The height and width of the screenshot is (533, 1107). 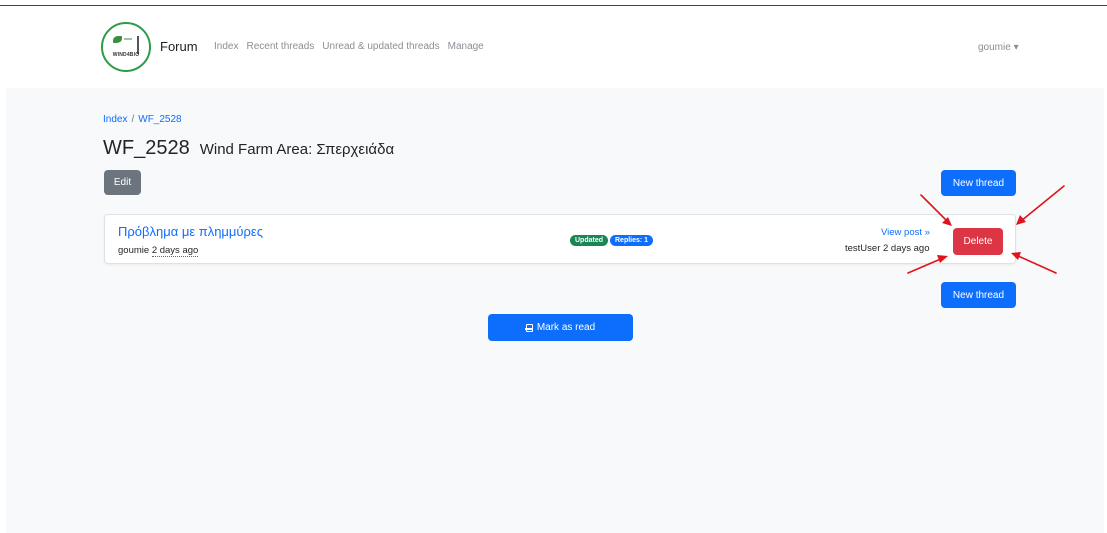 What do you see at coordinates (190, 231) in the screenshot?
I see `thread-title-link: Πρόβλημα με πλημμύρες` at bounding box center [190, 231].